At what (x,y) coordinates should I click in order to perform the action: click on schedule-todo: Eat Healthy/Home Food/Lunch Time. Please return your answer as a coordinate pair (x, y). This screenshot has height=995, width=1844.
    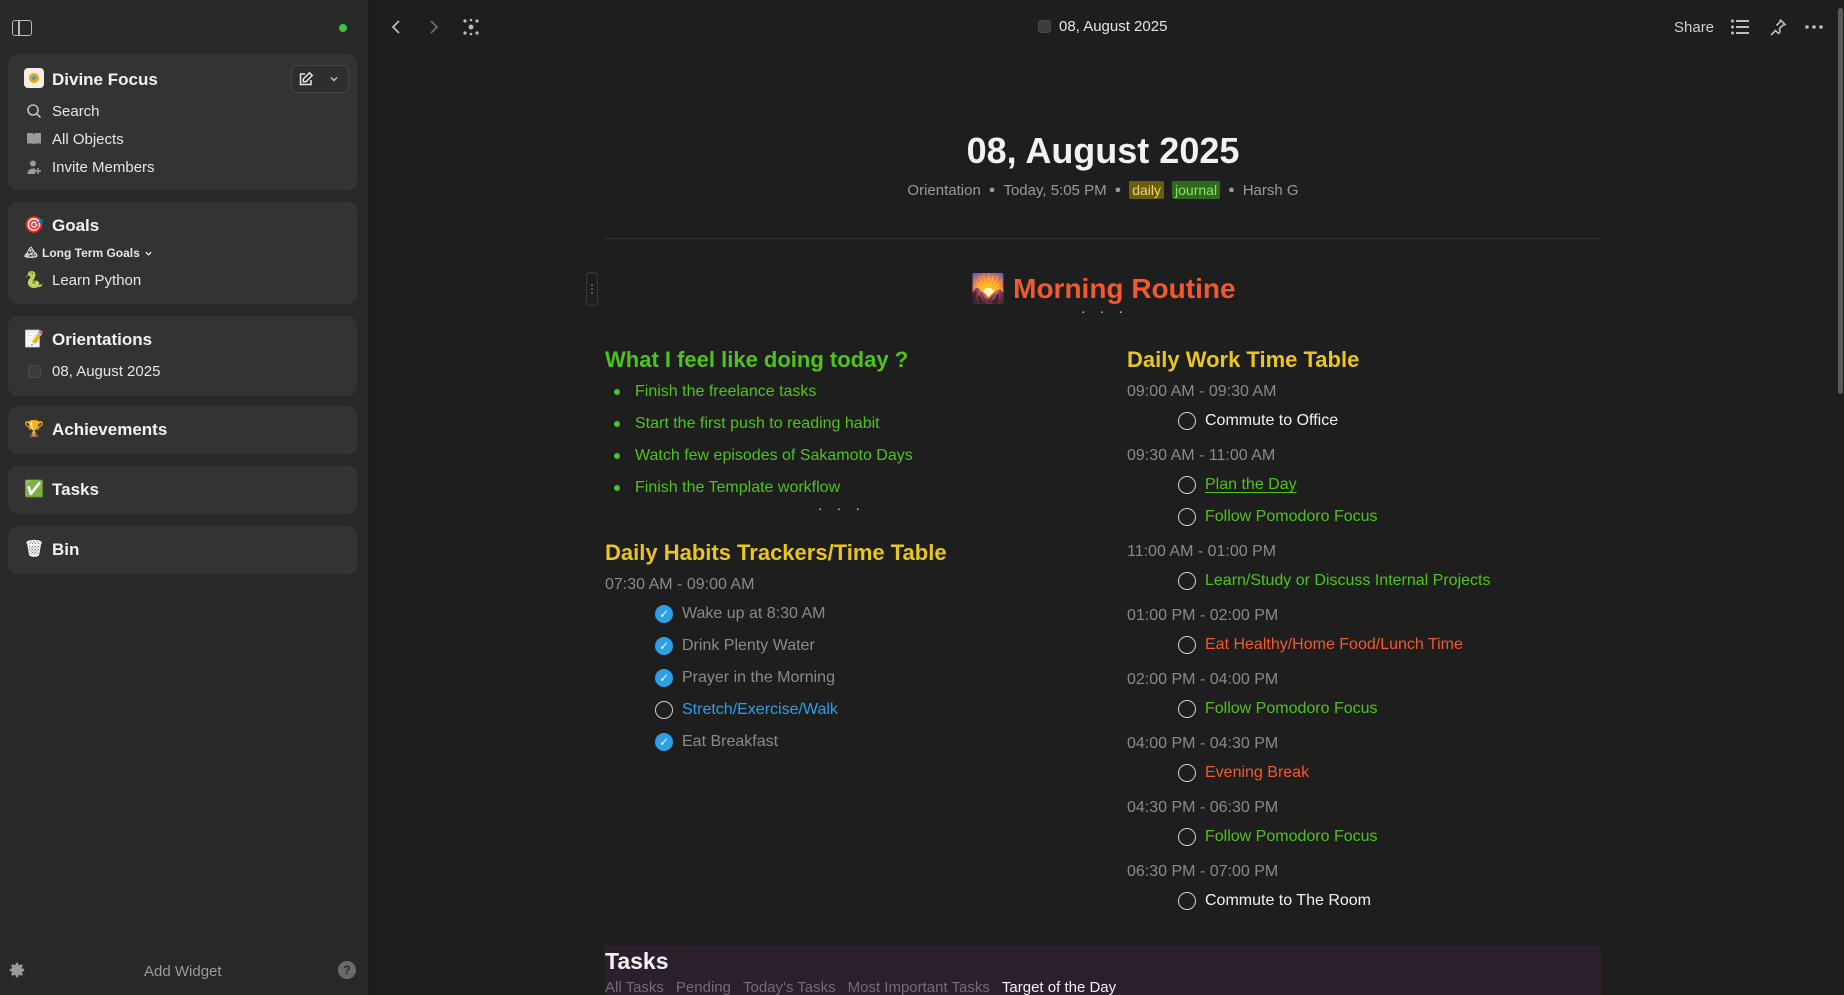
    Looking at the image, I should click on (1320, 645).